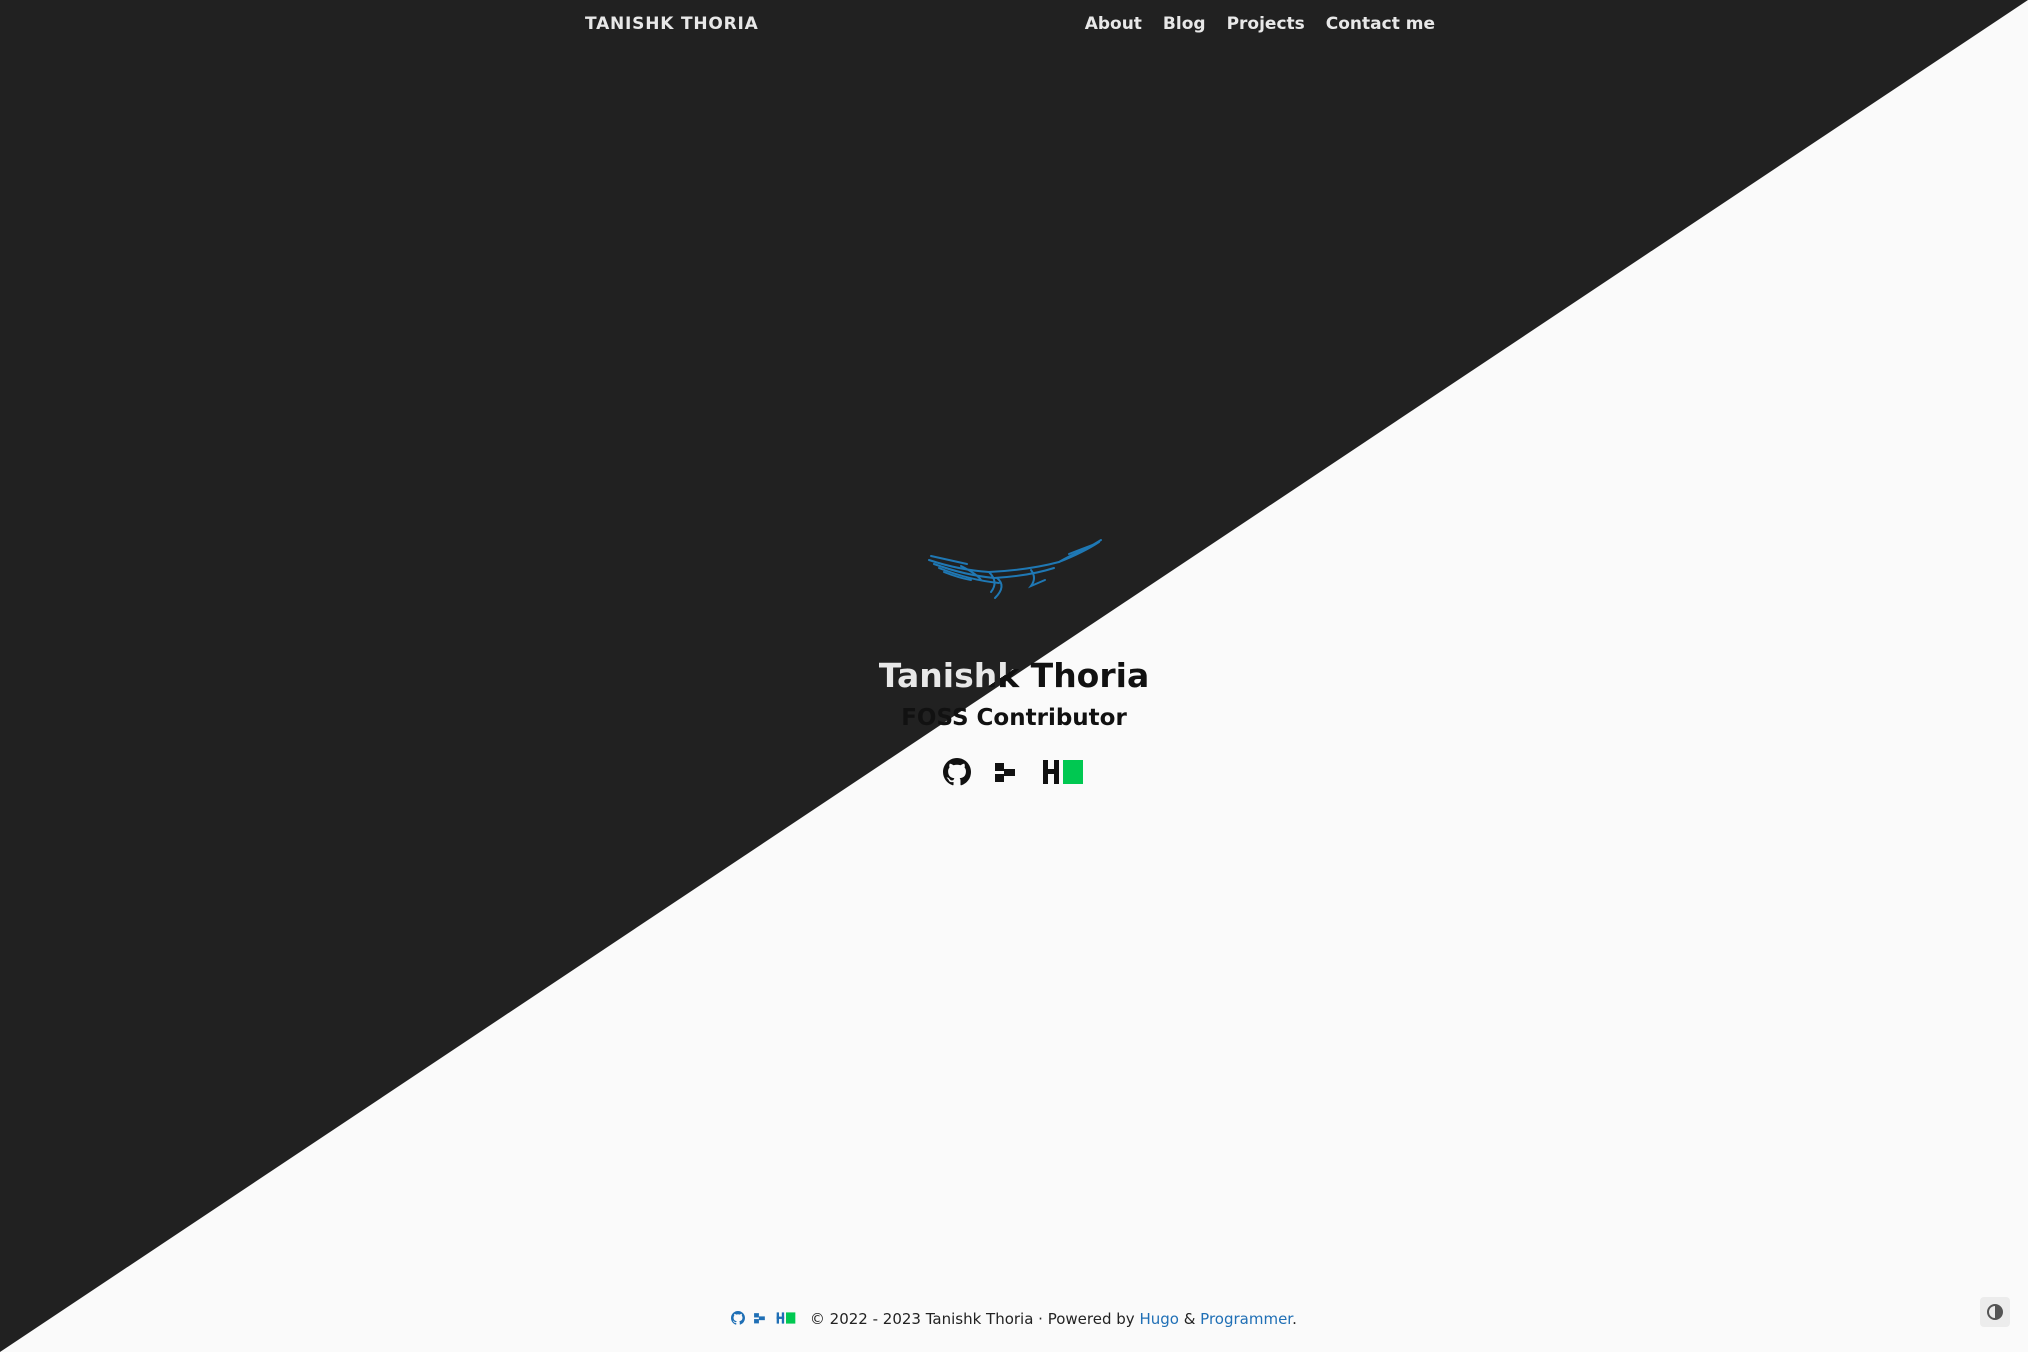 Image resolution: width=2028 pixels, height=1352 pixels. I want to click on footer-hugo-link: Hugo, so click(1159, 1319).